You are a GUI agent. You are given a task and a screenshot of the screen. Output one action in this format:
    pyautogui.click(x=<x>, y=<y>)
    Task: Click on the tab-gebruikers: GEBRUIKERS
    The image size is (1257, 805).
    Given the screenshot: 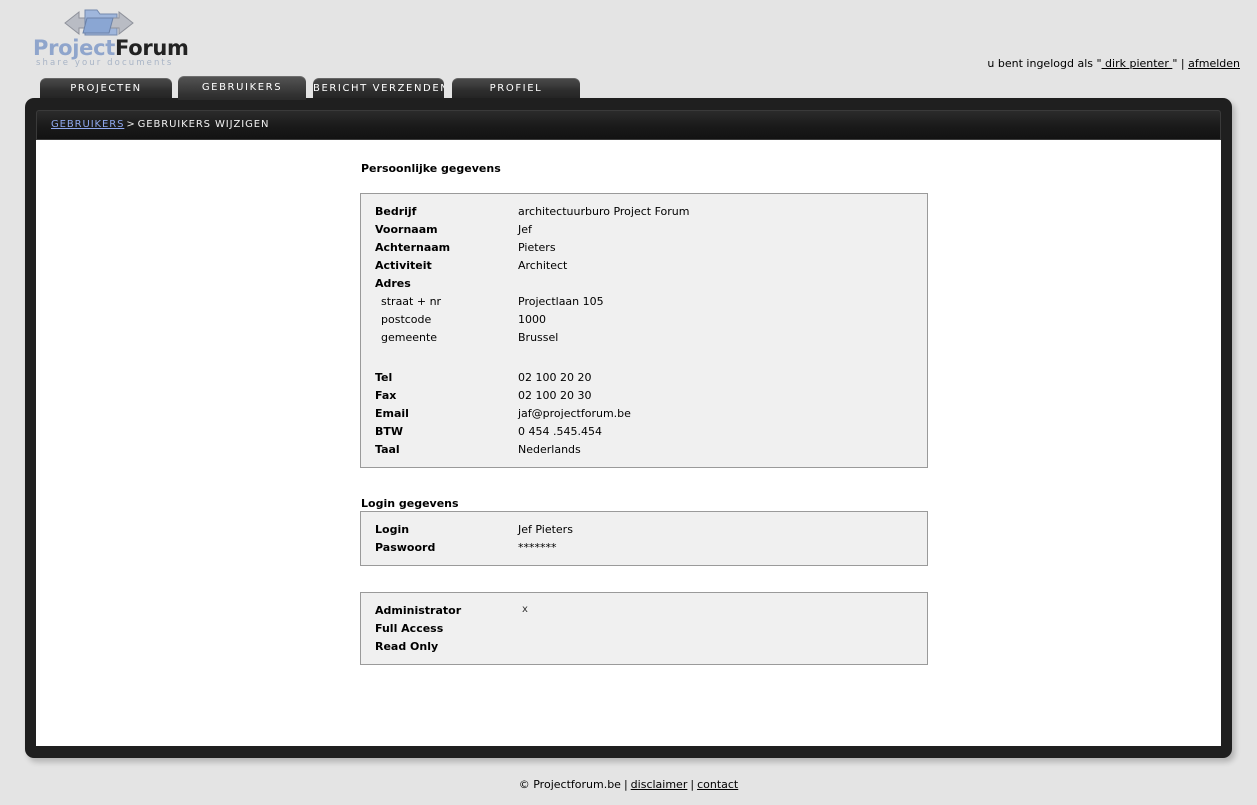 What is the action you would take?
    pyautogui.click(x=242, y=88)
    